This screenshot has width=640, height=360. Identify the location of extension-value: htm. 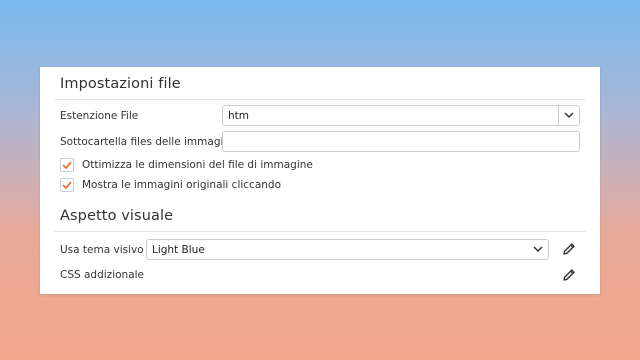
(238, 116).